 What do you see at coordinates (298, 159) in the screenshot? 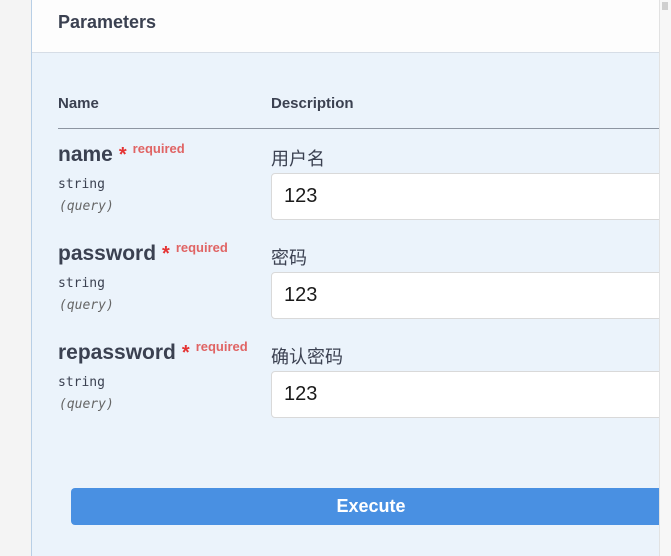
I see `parameter-description: 用户名` at bounding box center [298, 159].